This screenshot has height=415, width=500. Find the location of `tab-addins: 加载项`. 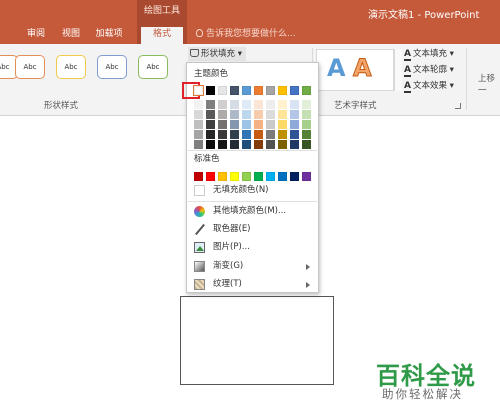

tab-addins: 加载项 is located at coordinates (109, 35).